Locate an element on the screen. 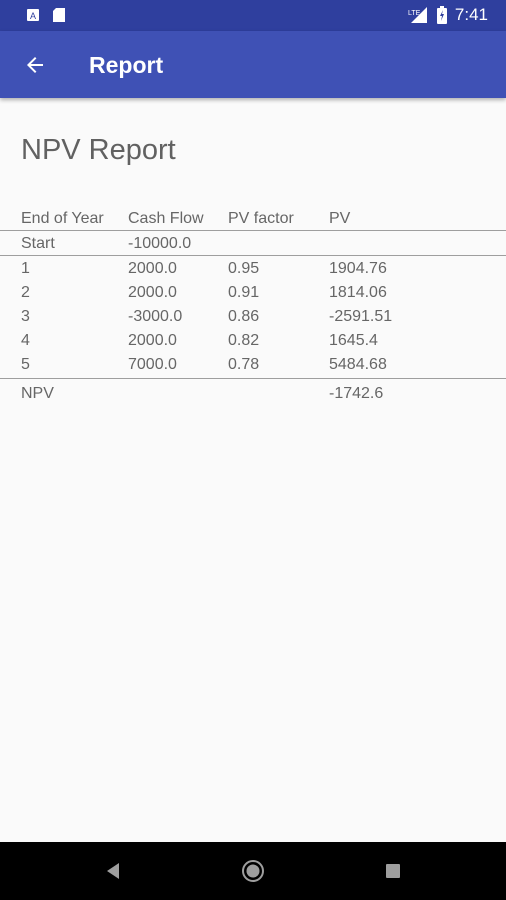  table-header-row: End of Year Cash Flow PV factor PV is located at coordinates (253, 218).